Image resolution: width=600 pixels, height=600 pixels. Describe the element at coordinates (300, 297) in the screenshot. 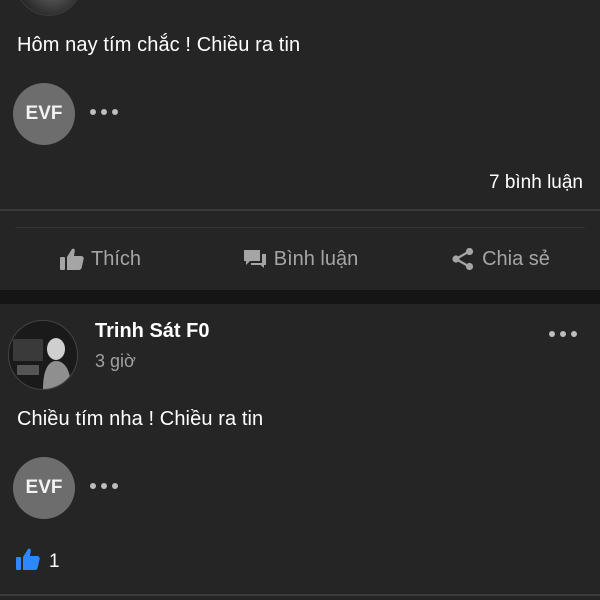

I see `post-separator` at that location.